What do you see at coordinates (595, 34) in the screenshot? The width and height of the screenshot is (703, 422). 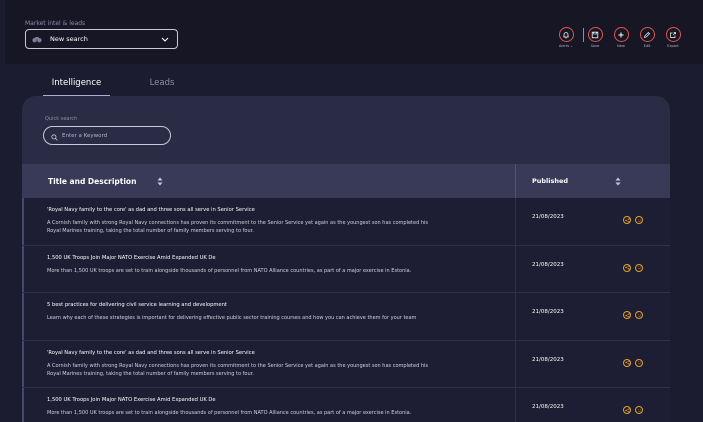 I see `save-icon` at bounding box center [595, 34].